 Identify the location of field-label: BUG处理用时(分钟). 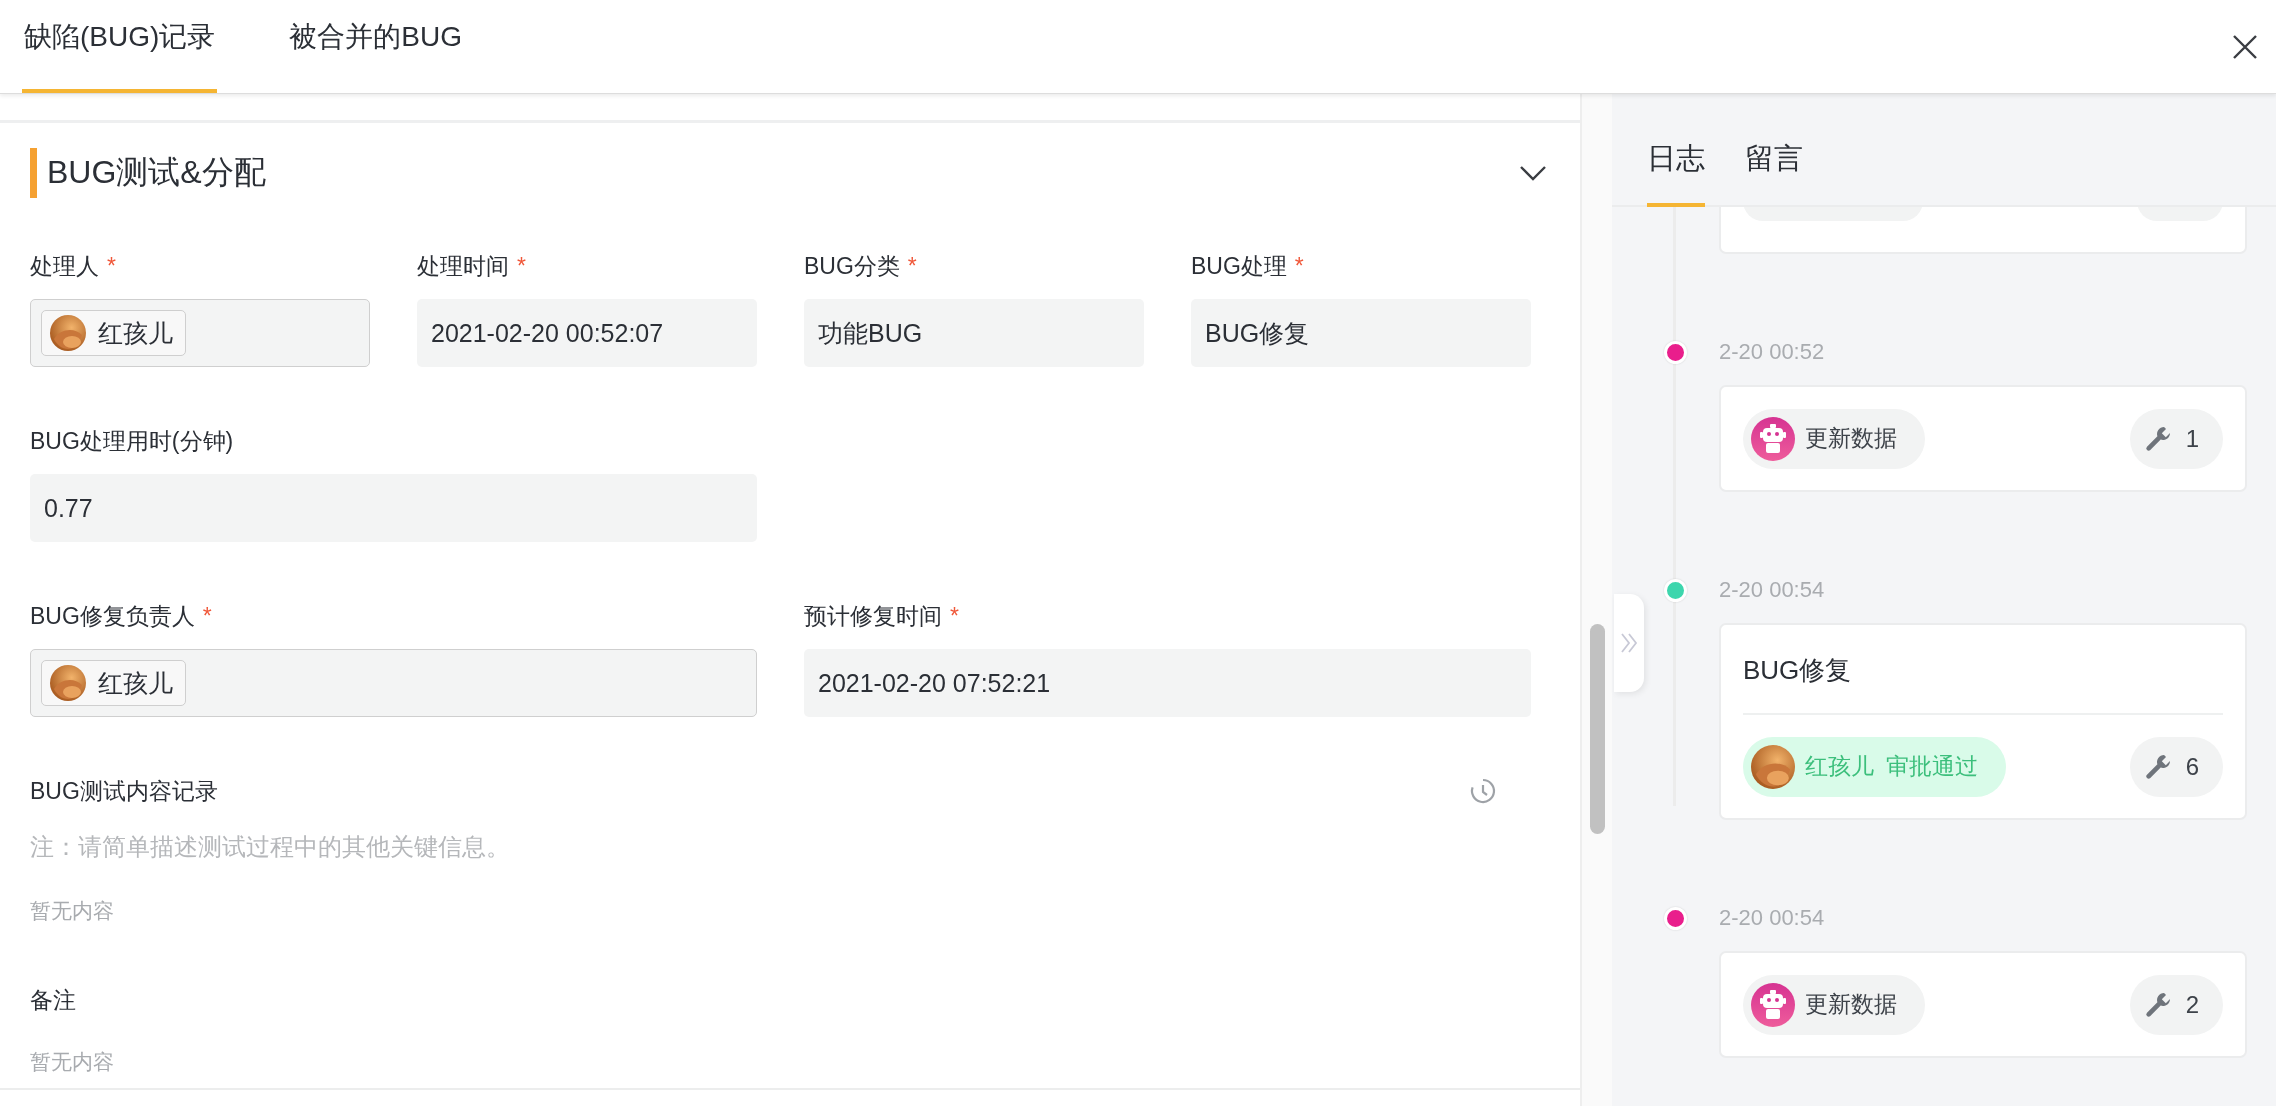
(132, 441).